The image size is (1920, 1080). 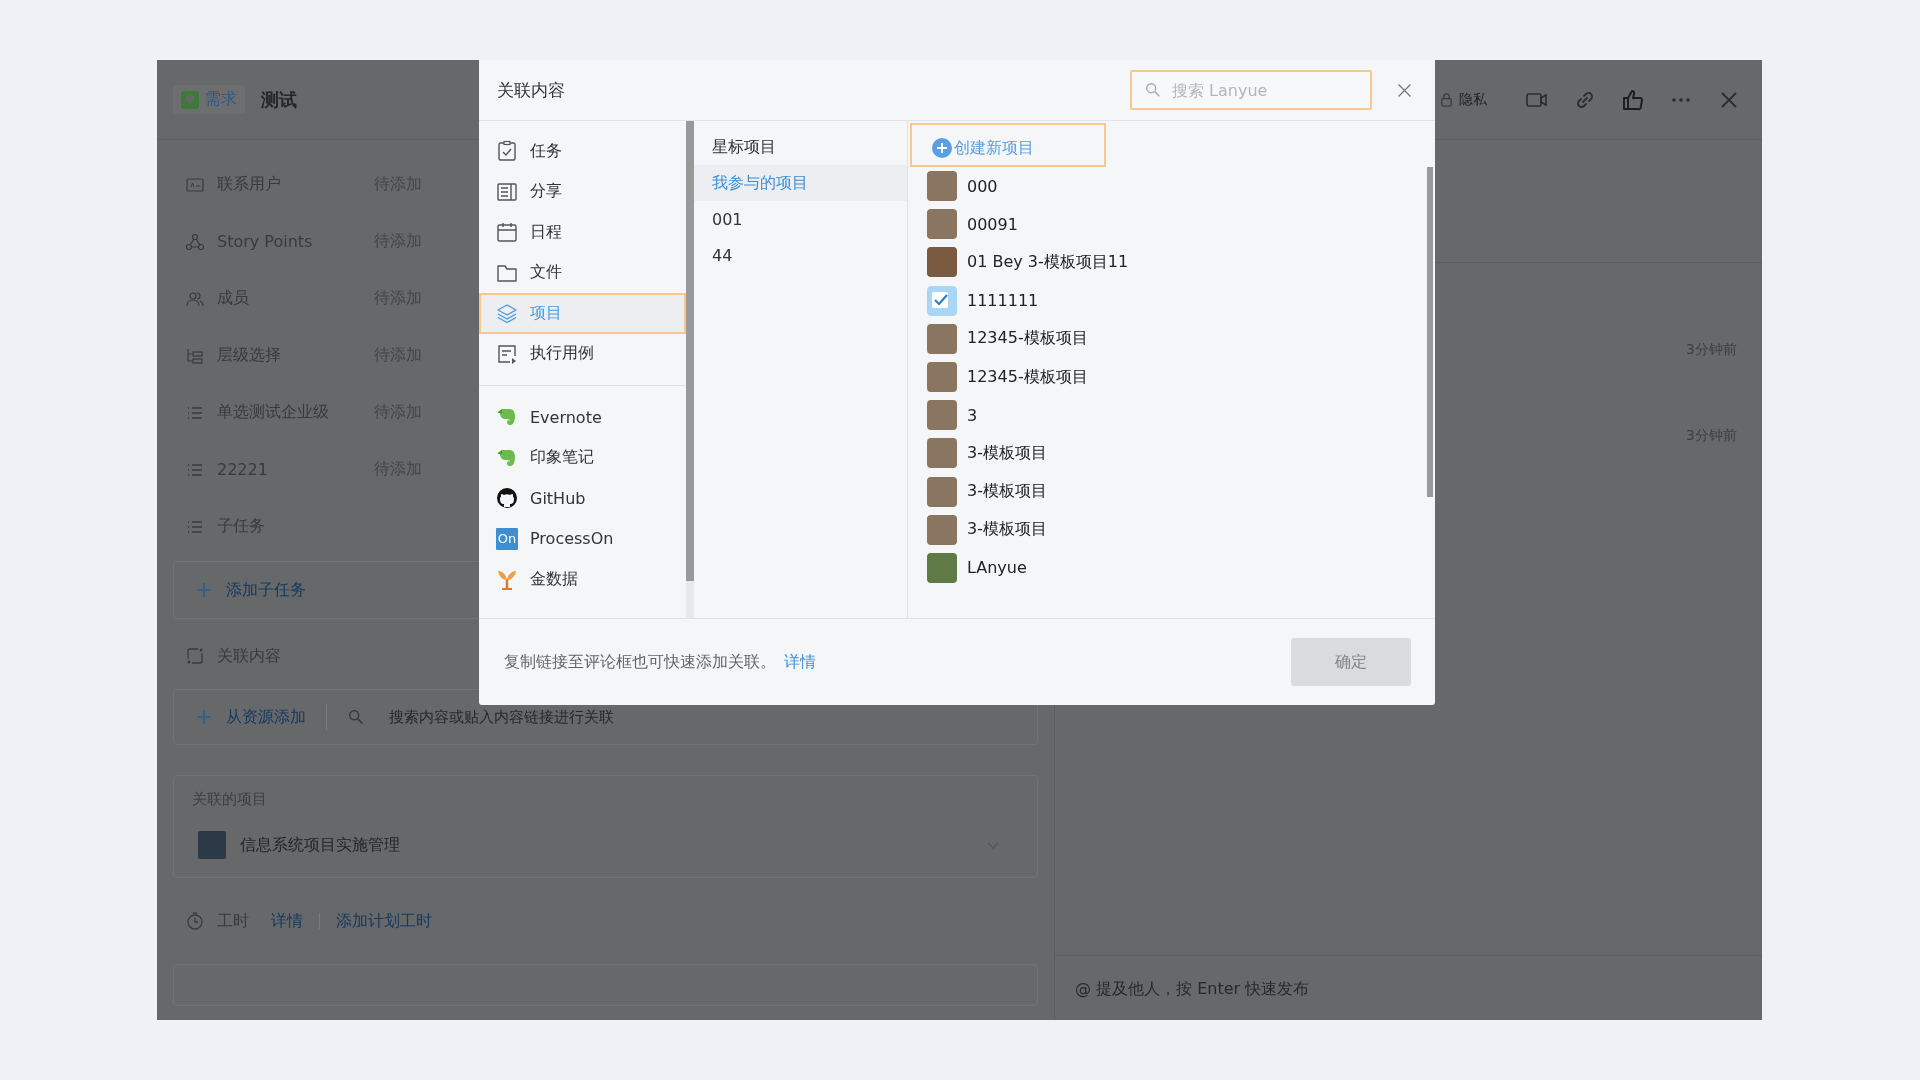 I want to click on lock-icon, so click(x=1446, y=99).